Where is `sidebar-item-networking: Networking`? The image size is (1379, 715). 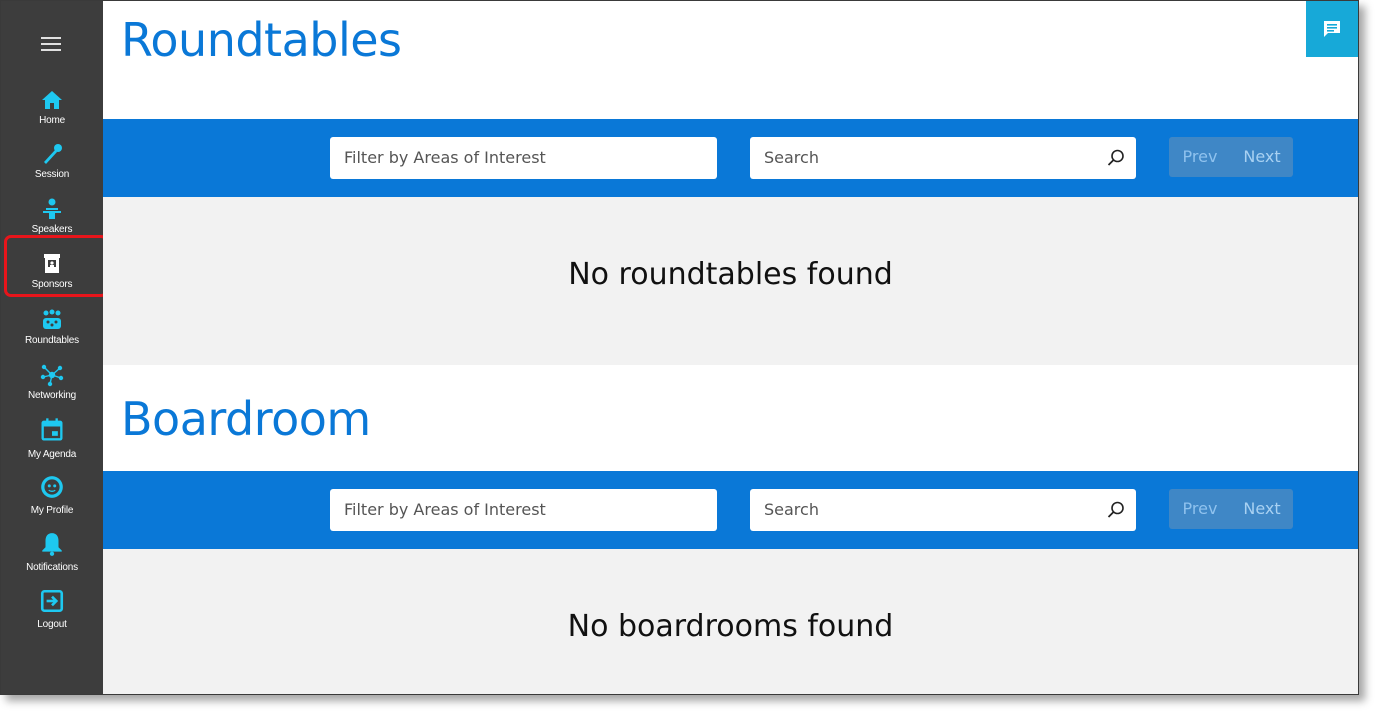 sidebar-item-networking: Networking is located at coordinates (52, 382).